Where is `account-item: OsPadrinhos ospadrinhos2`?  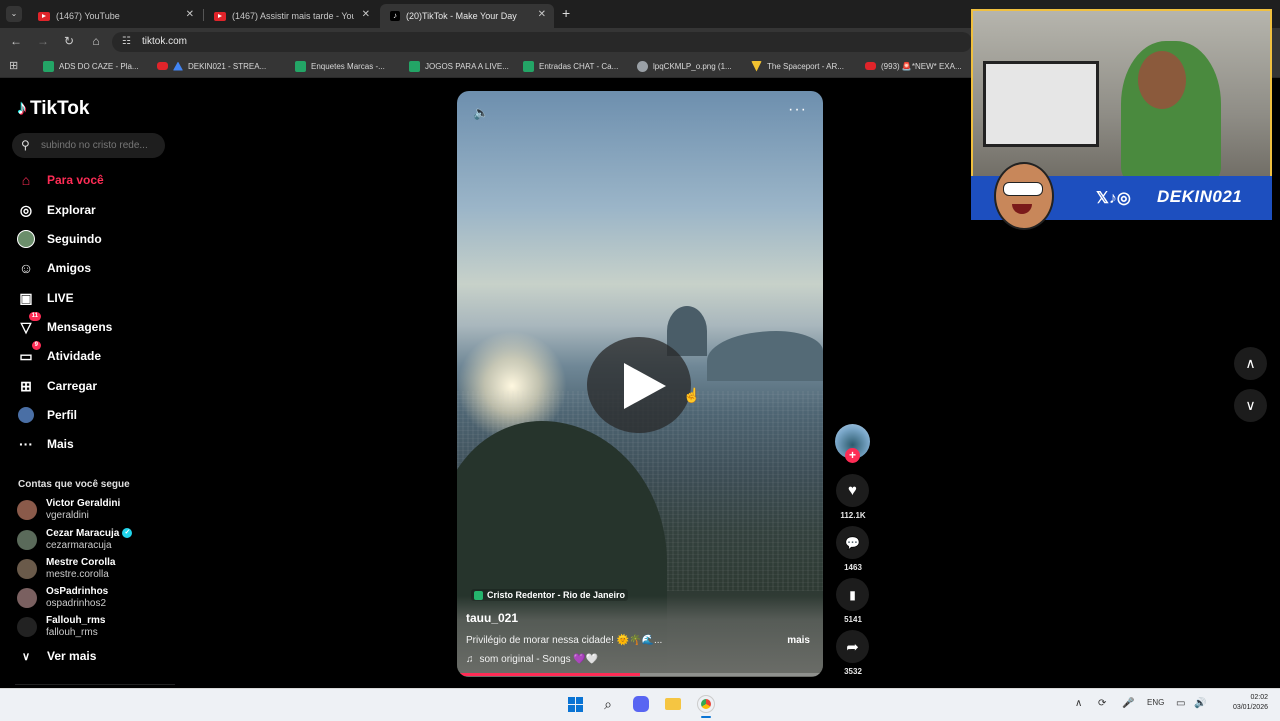
account-item: OsPadrinhos ospadrinhos2 is located at coordinates (62, 598).